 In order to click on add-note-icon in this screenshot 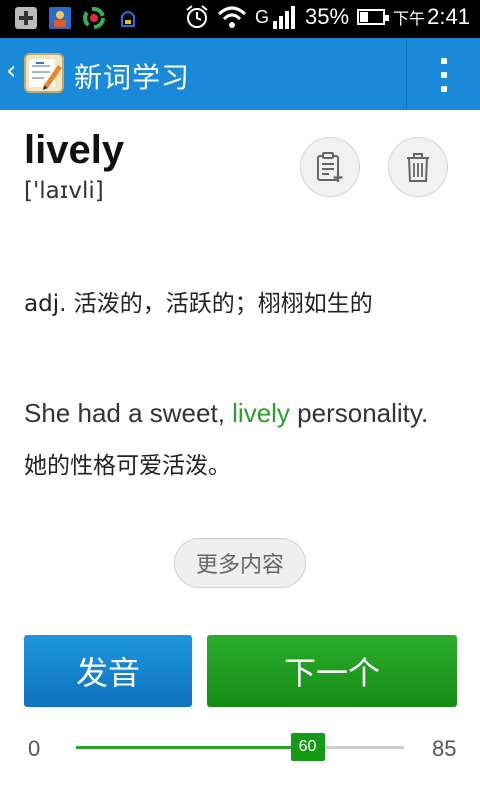, I will do `click(330, 167)`.